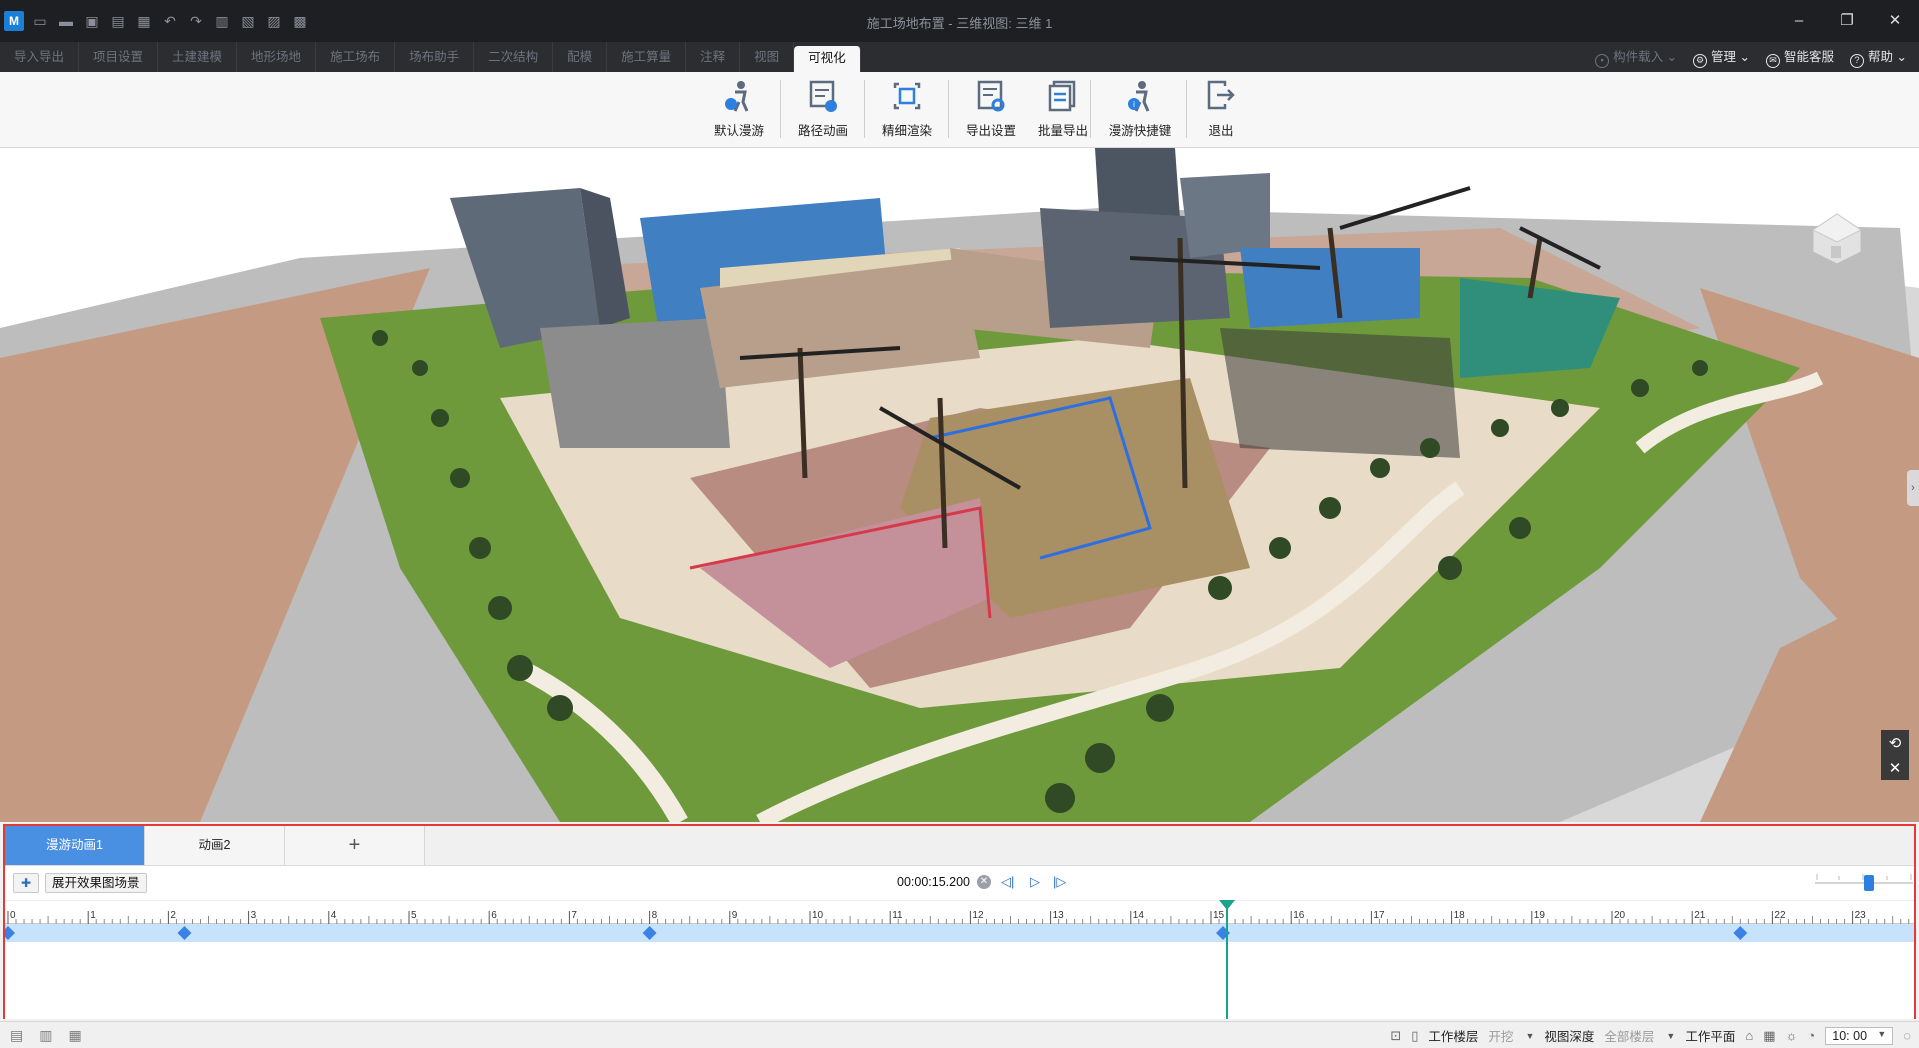 This screenshot has width=1919, height=1048. What do you see at coordinates (1749, 1035) in the screenshot?
I see `work-plane-icon: ⌂` at bounding box center [1749, 1035].